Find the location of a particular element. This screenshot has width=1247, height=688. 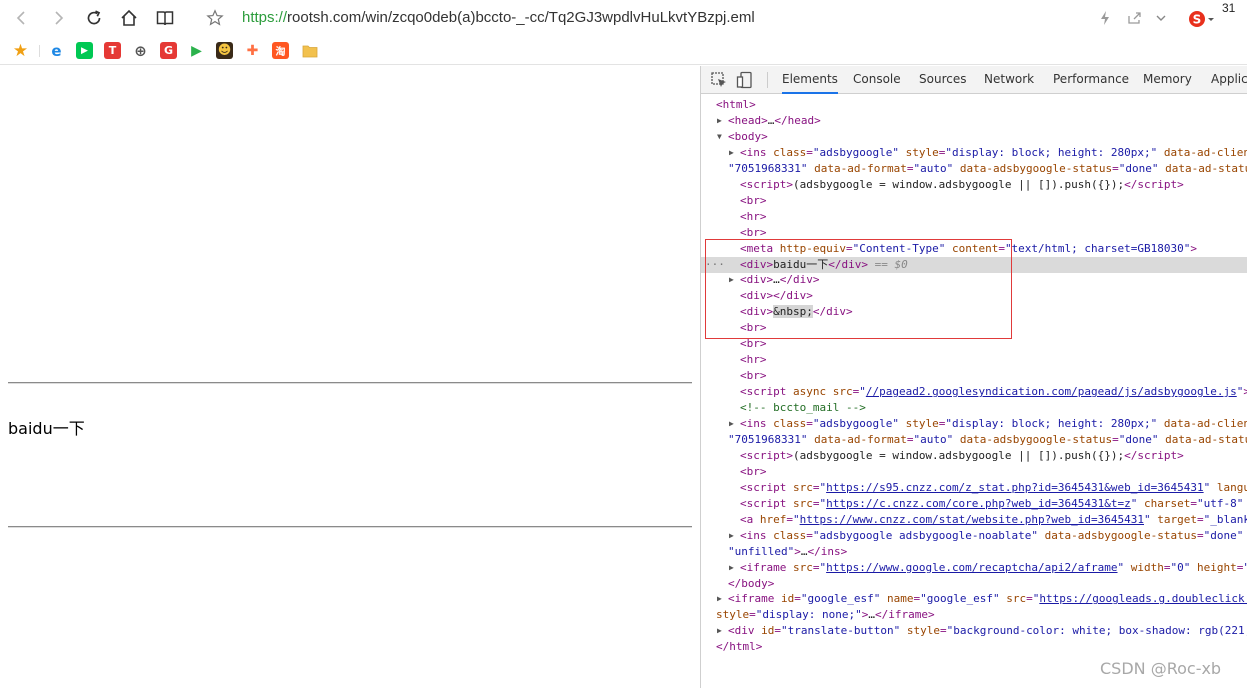

taobao-icon: 淘 is located at coordinates (280, 50).